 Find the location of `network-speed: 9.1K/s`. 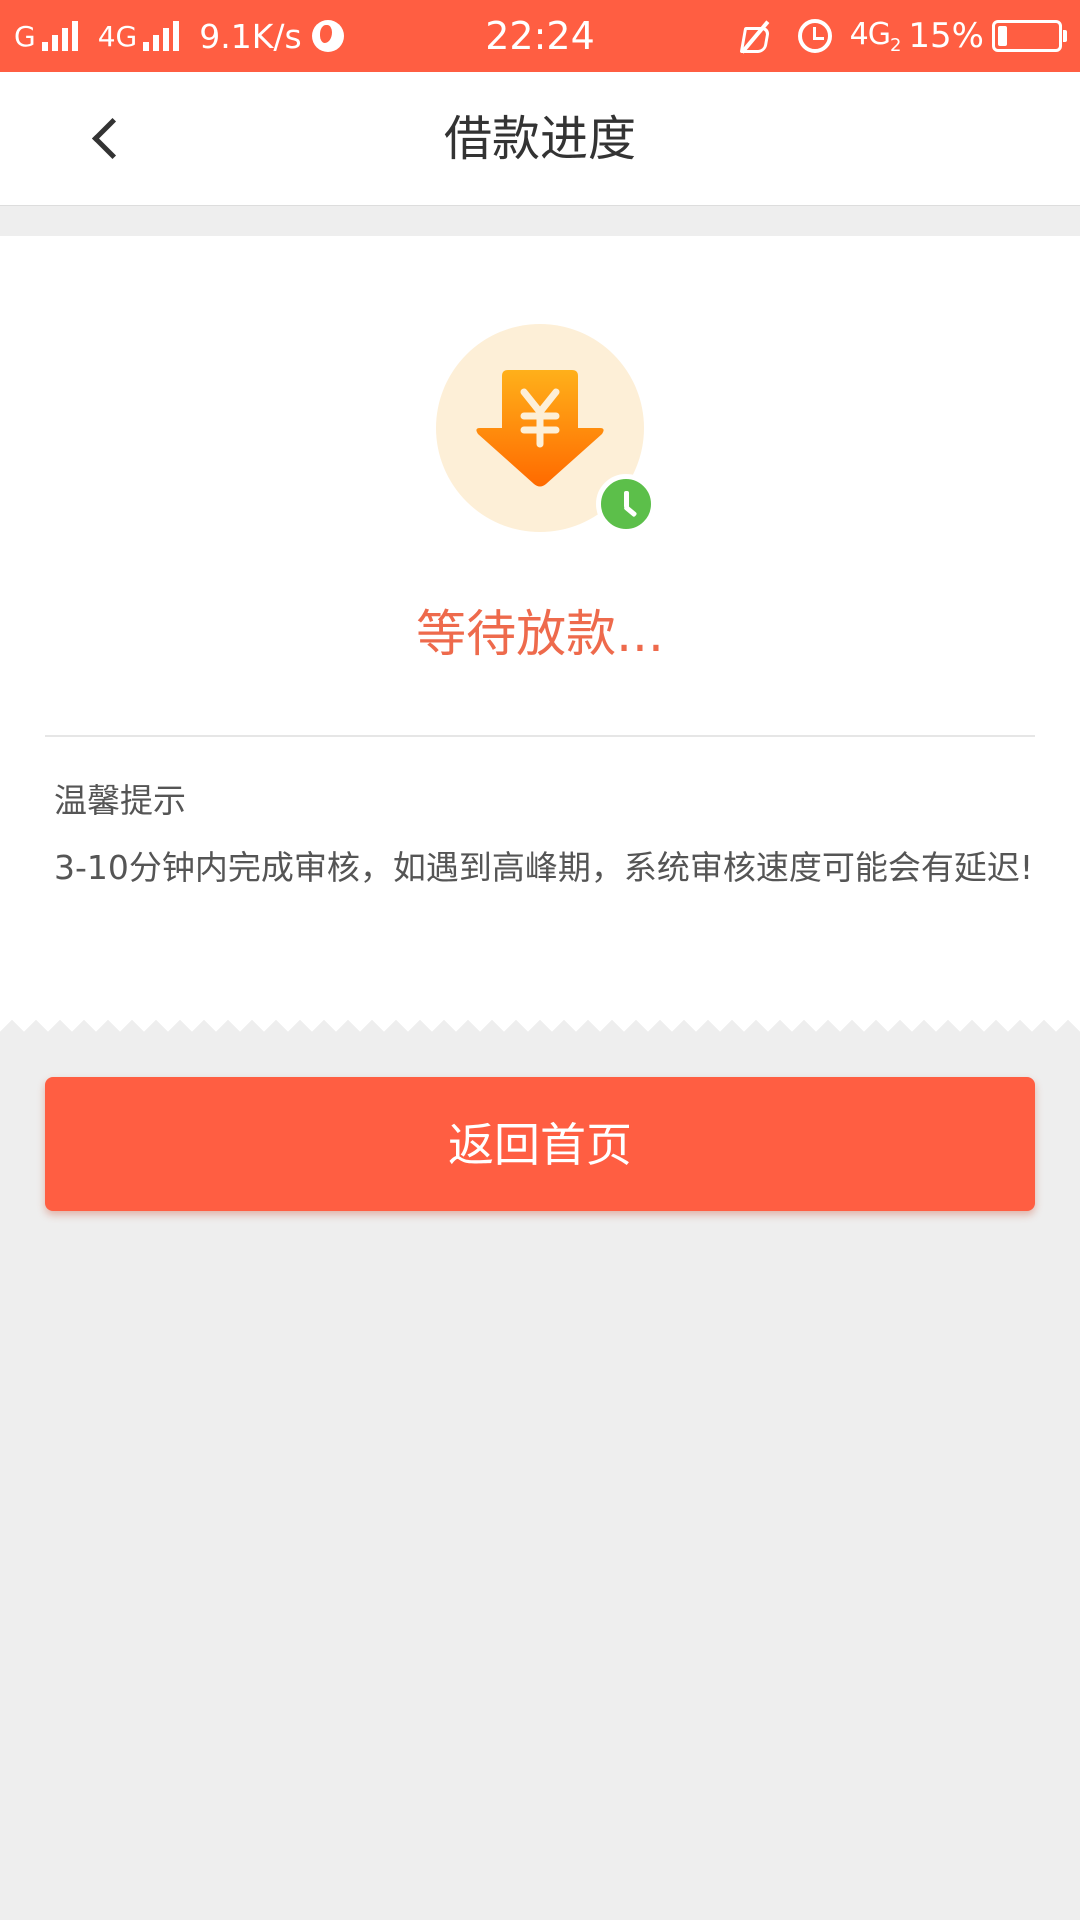

network-speed: 9.1K/s is located at coordinates (250, 36).